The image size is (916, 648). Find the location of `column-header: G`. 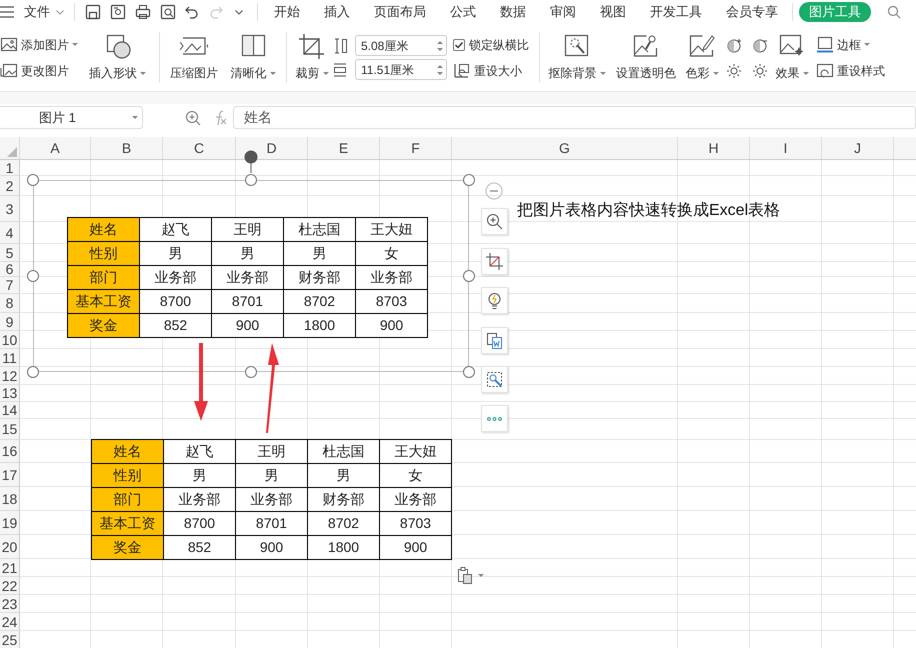

column-header: G is located at coordinates (565, 148).